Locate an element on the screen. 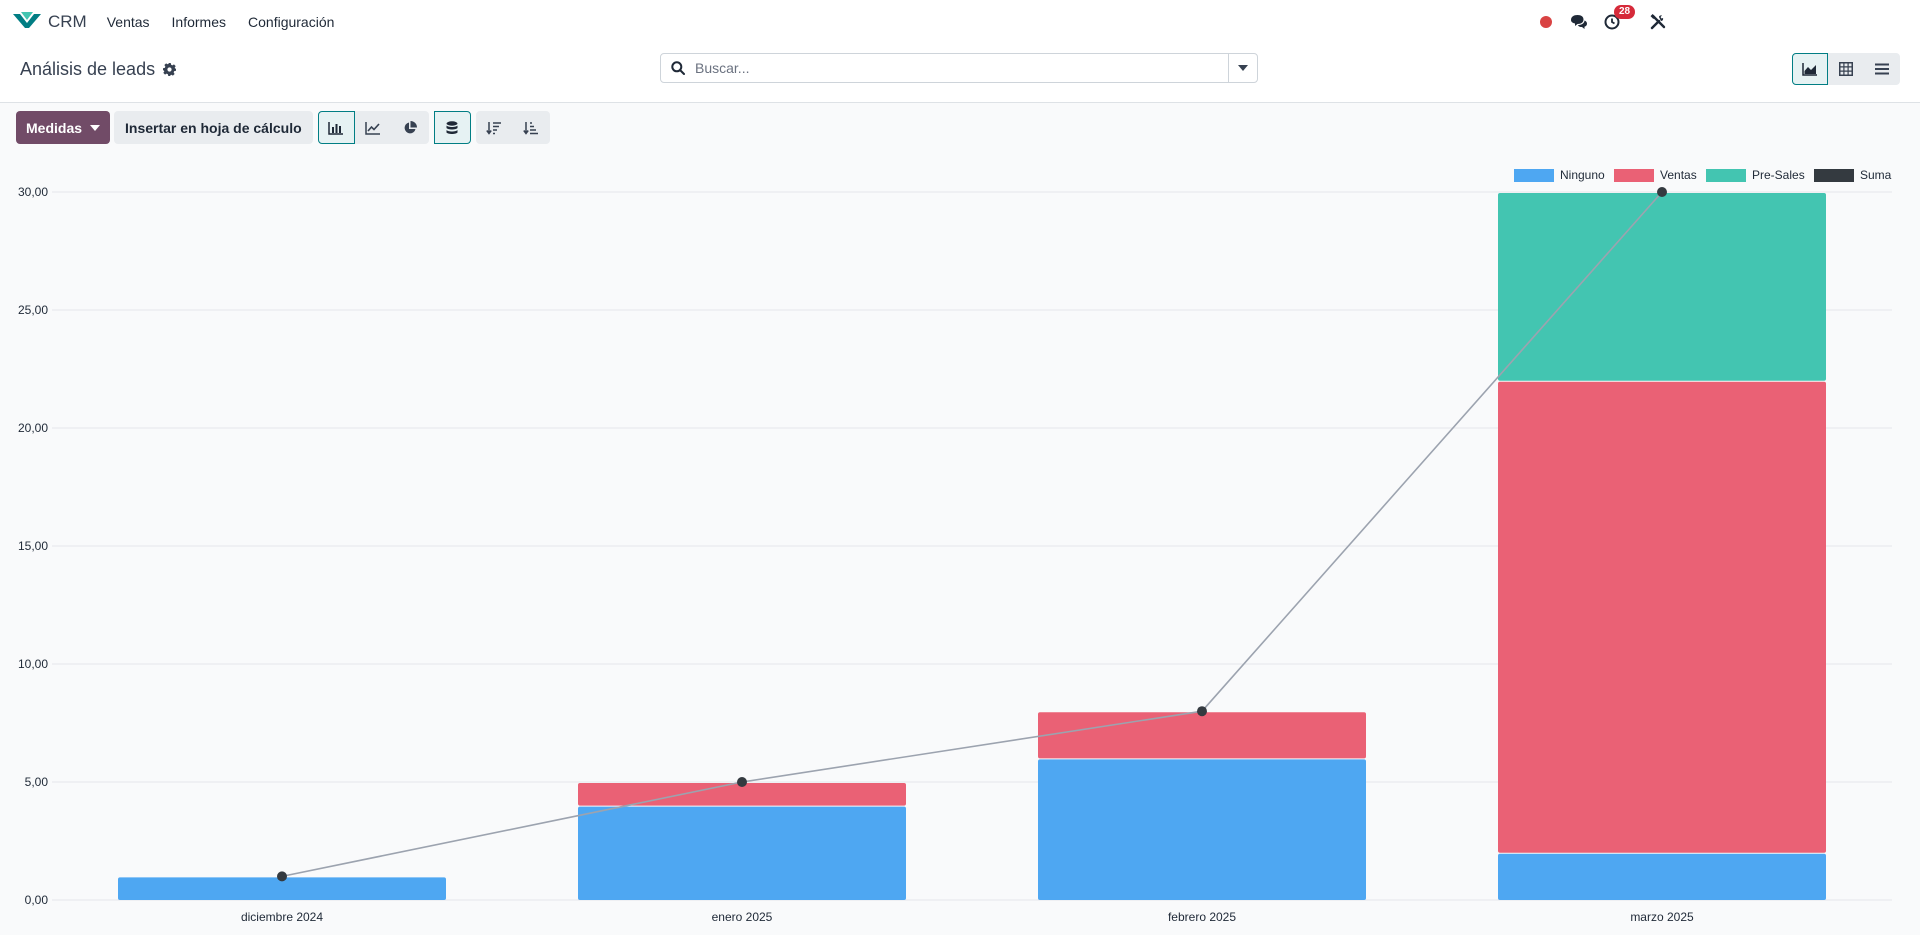  search-options-toggle is located at coordinates (1242, 68).